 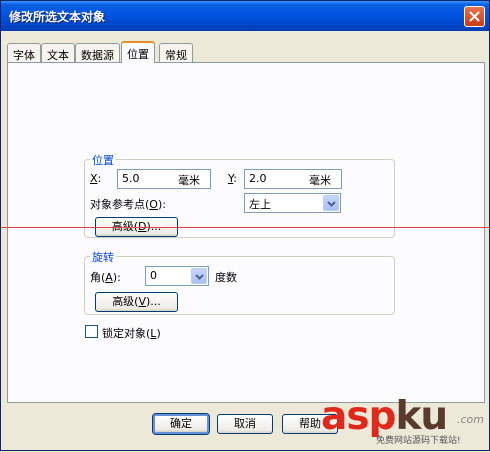 What do you see at coordinates (105, 277) in the screenshot?
I see `angle-label: 角(A):` at bounding box center [105, 277].